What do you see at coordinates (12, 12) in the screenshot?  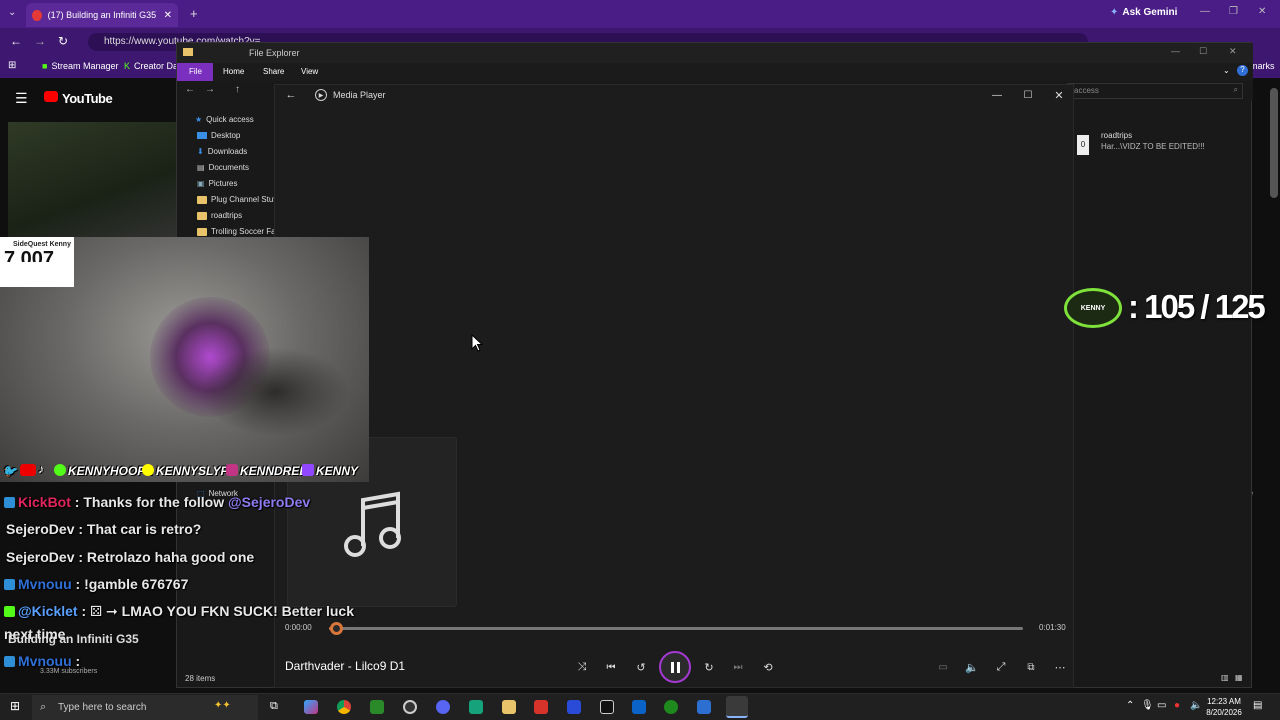 I see `tab-list-chevron-icon: ⌄` at bounding box center [12, 12].